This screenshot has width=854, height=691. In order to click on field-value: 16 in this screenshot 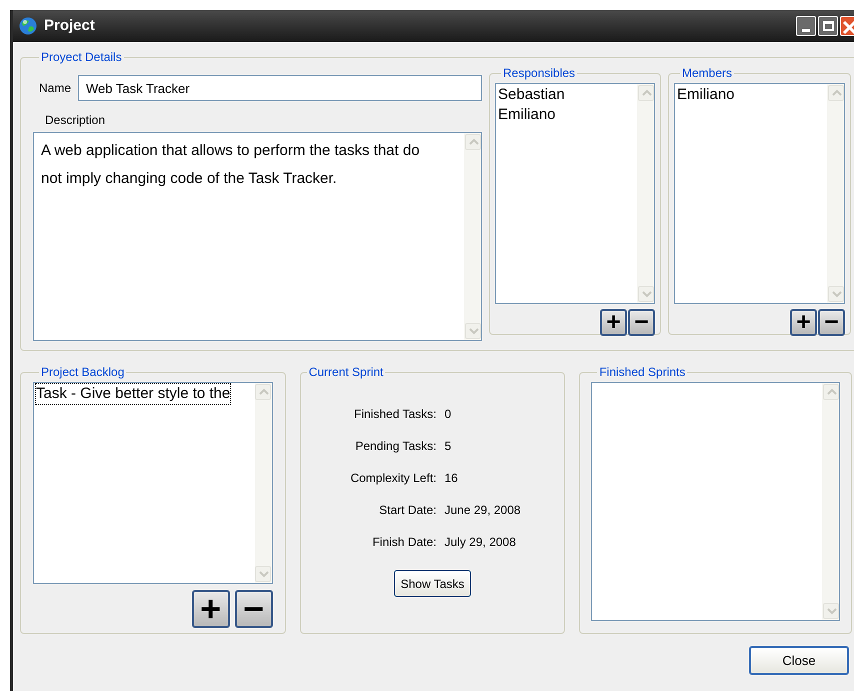, I will do `click(451, 478)`.